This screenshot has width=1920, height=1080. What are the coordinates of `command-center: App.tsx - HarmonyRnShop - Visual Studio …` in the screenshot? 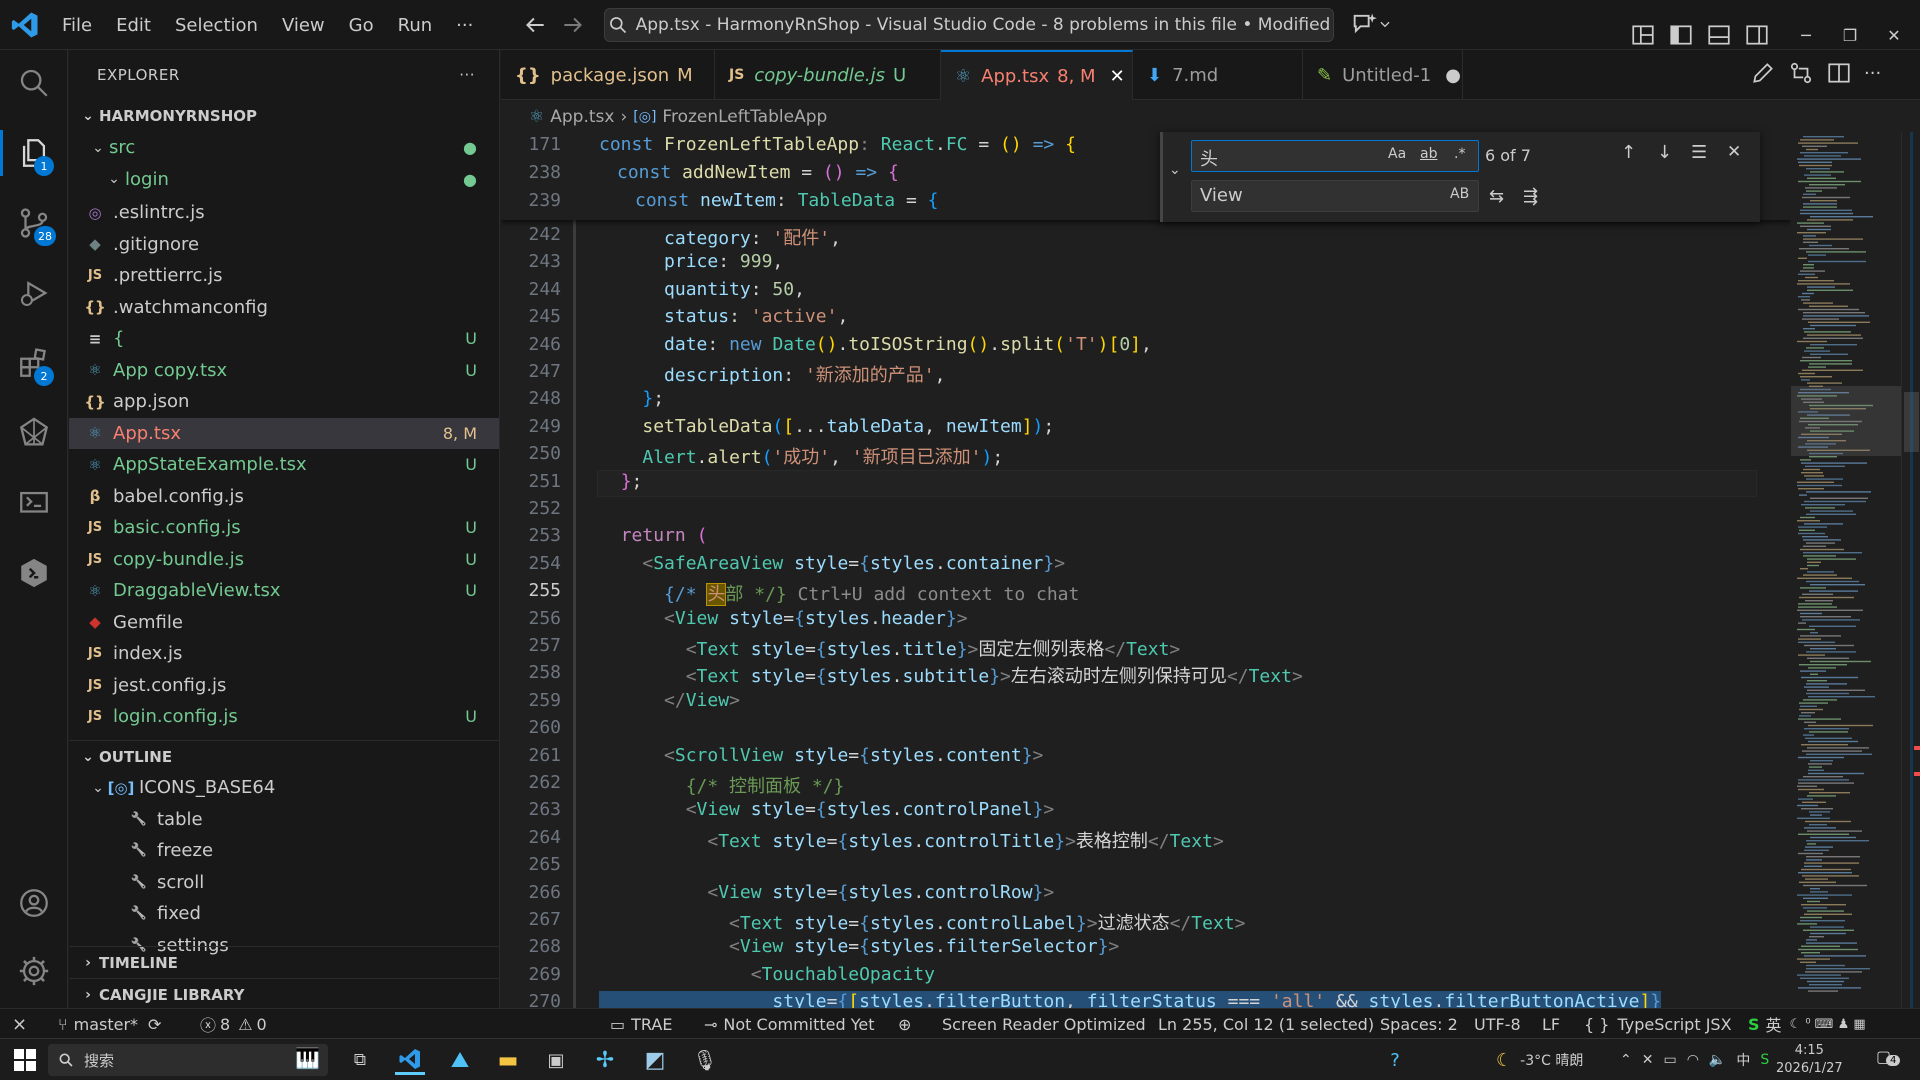 It's located at (969, 25).